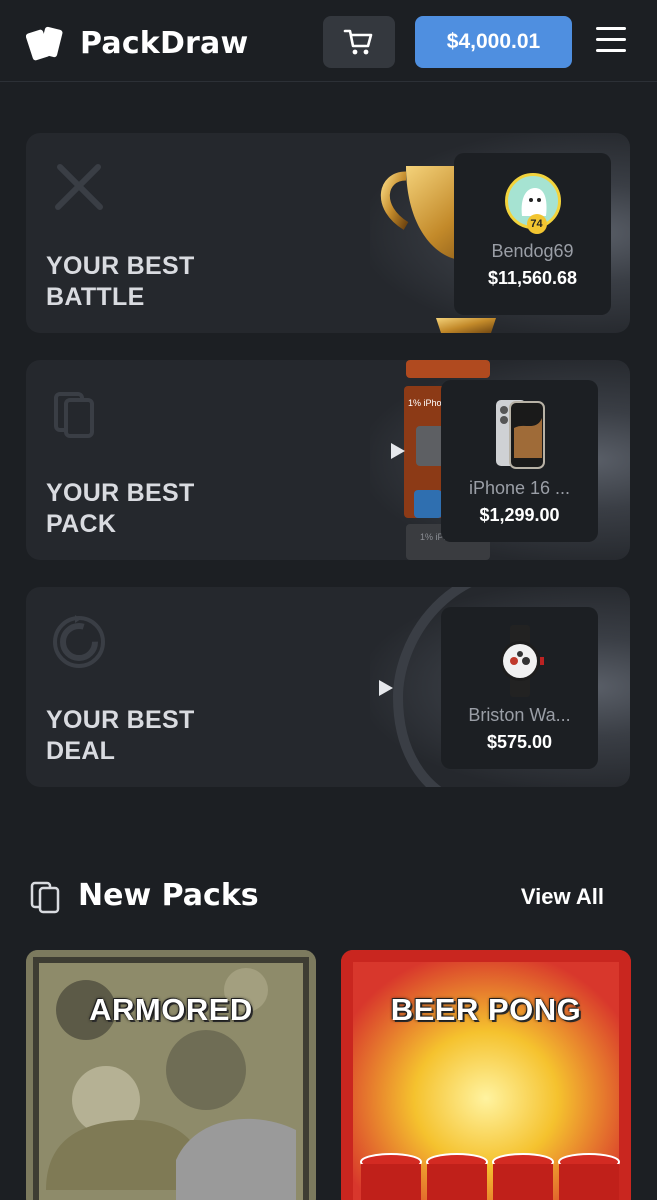 The height and width of the screenshot is (1200, 657). Describe the element at coordinates (486, 1009) in the screenshot. I see `pack-name: BEER PONG` at that location.